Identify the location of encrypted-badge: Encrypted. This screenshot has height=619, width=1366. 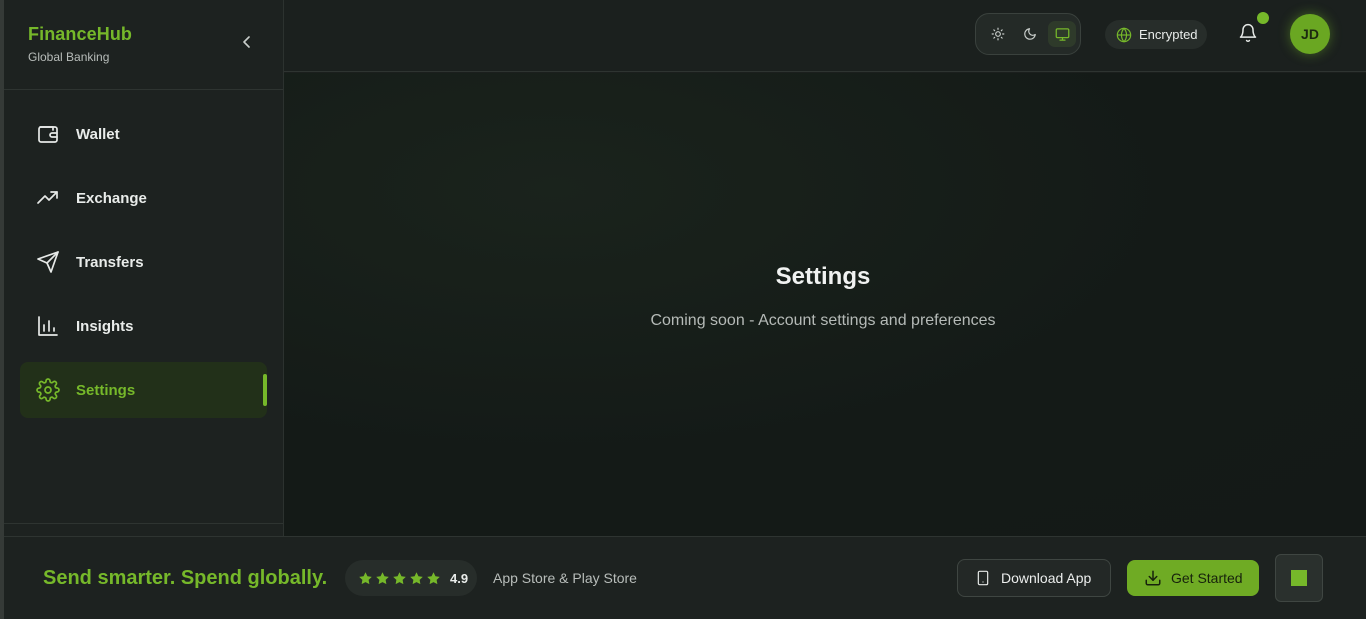
(1156, 34).